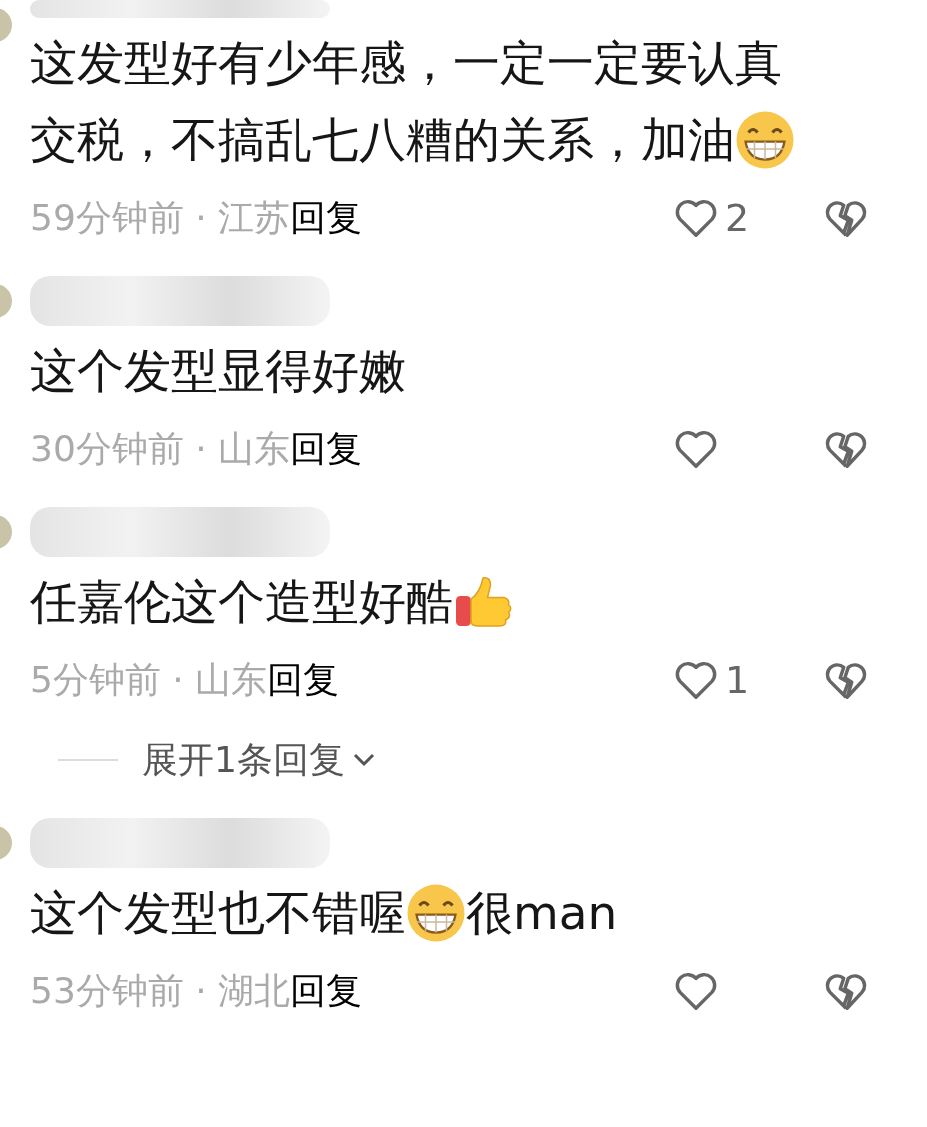 Image resolution: width=927 pixels, height=1127 pixels. I want to click on comment-text: 这发型好有少年感，一定一定要认真, so click(406, 63).